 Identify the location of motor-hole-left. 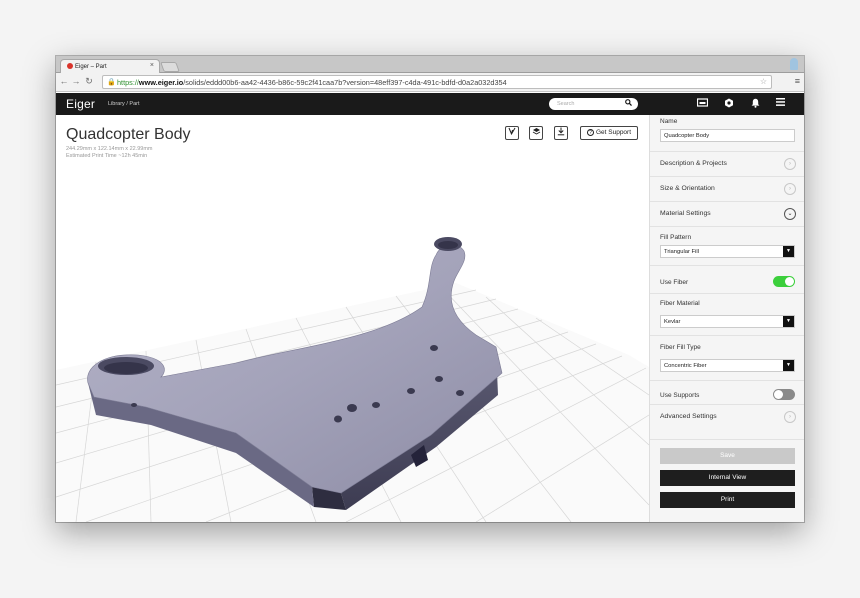
(126, 368).